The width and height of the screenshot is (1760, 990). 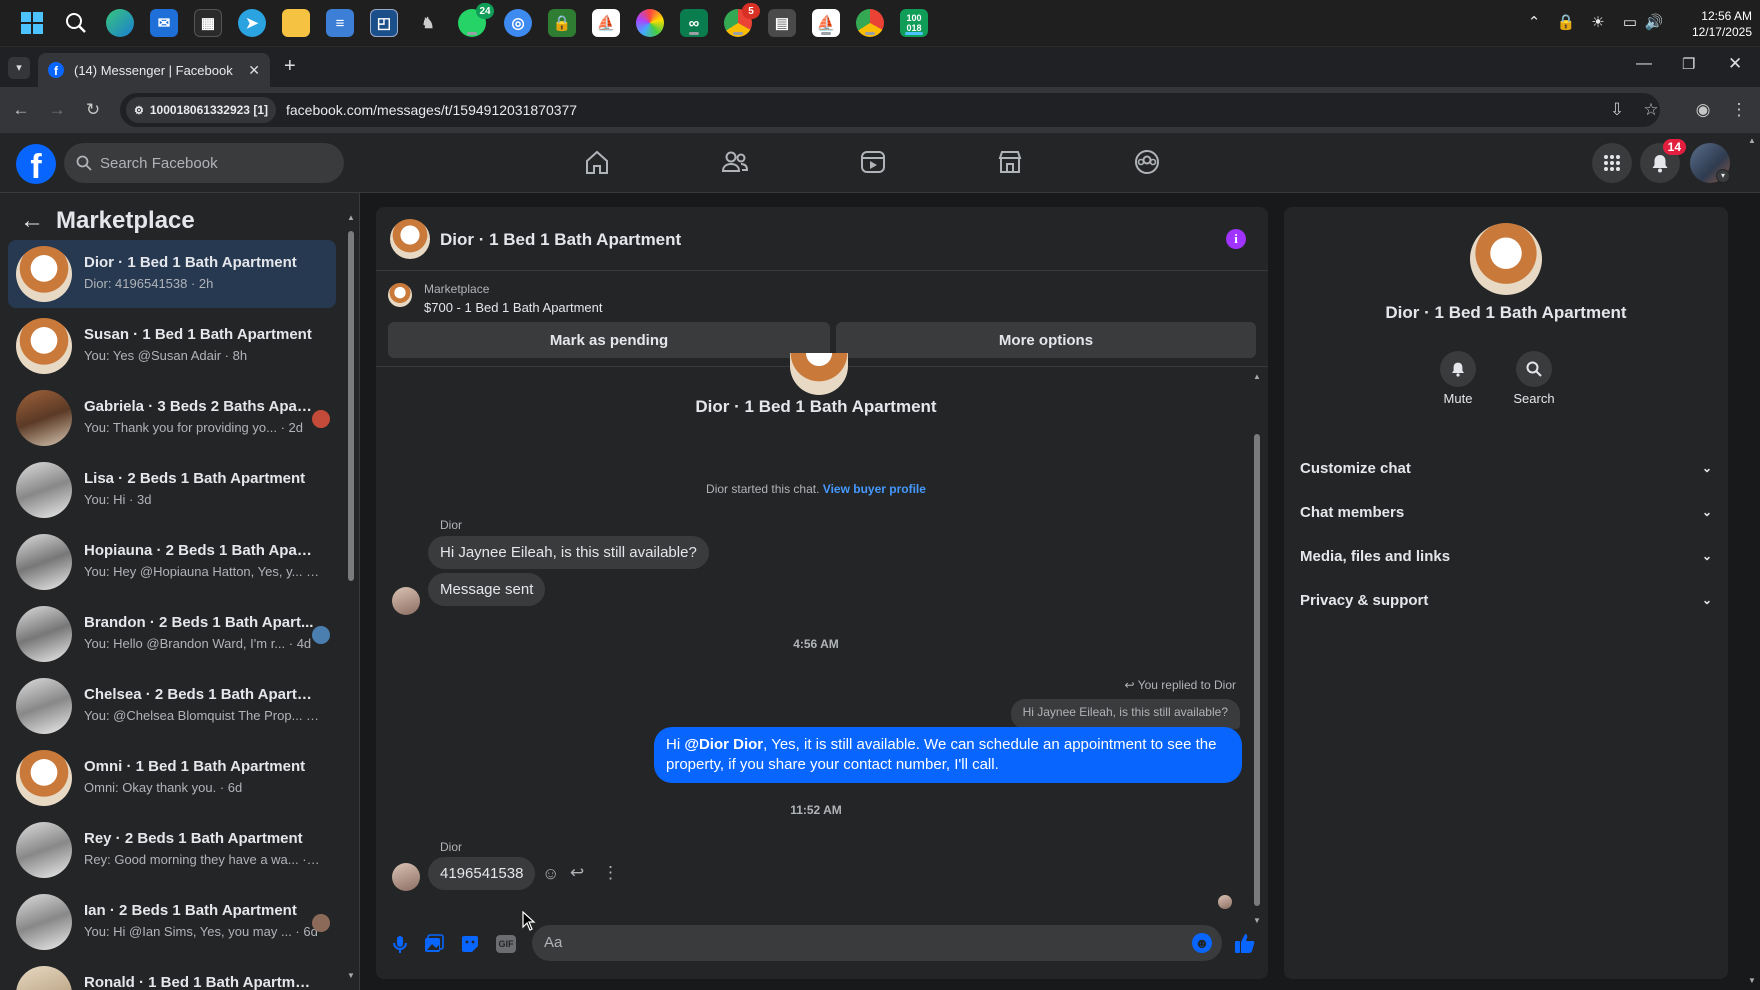 I want to click on calculator-icon: ▤, so click(x=782, y=23).